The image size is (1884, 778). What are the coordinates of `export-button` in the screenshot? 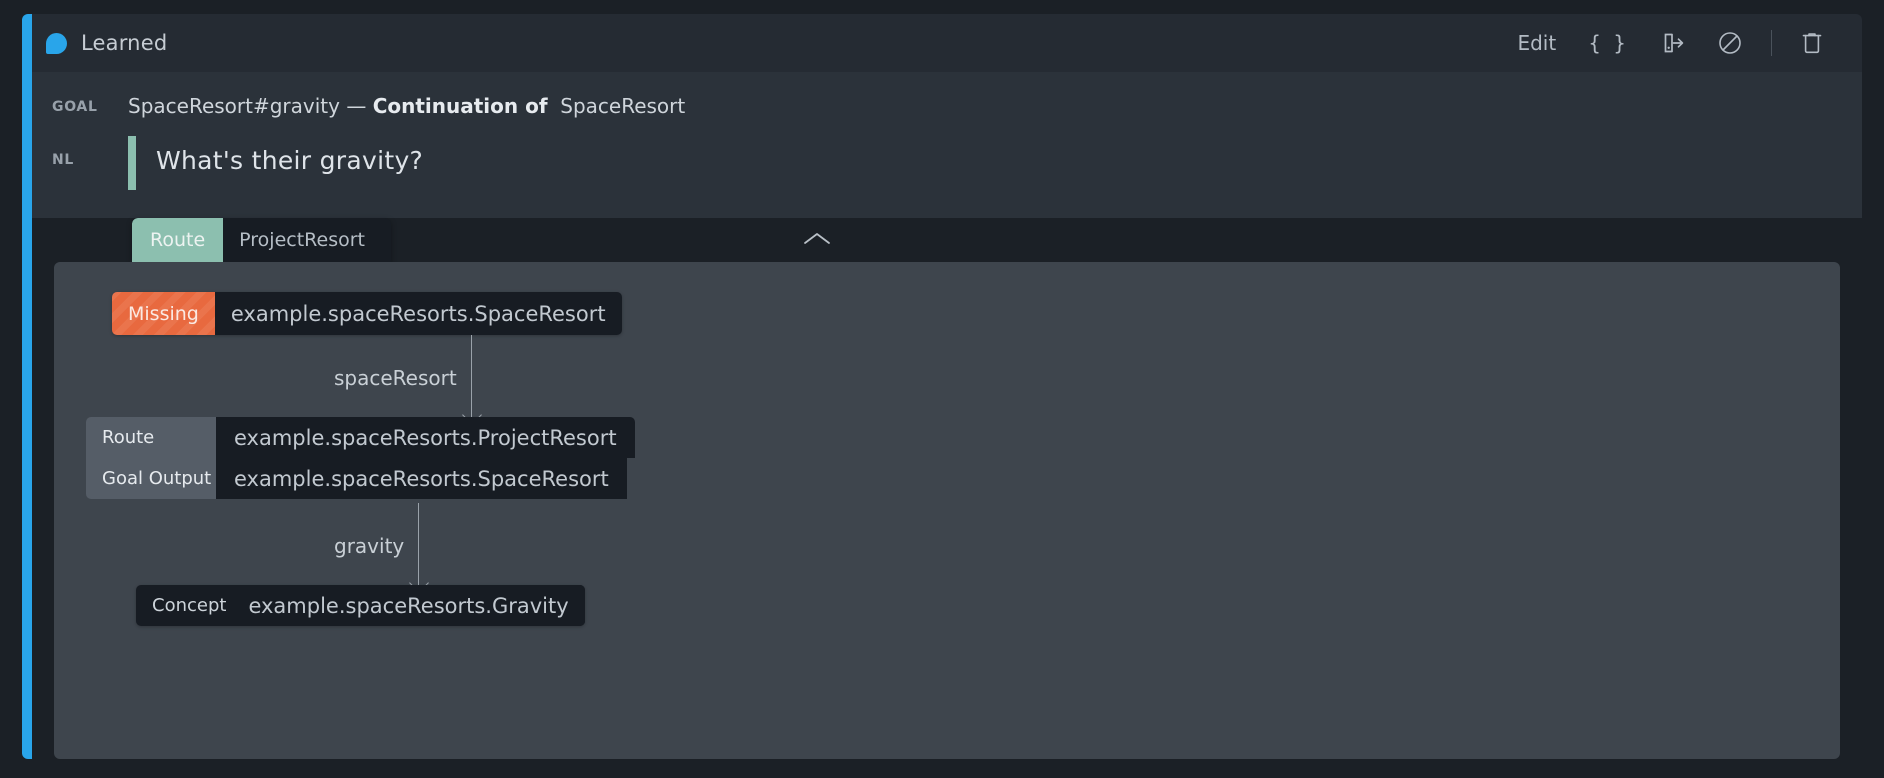 It's located at (1673, 43).